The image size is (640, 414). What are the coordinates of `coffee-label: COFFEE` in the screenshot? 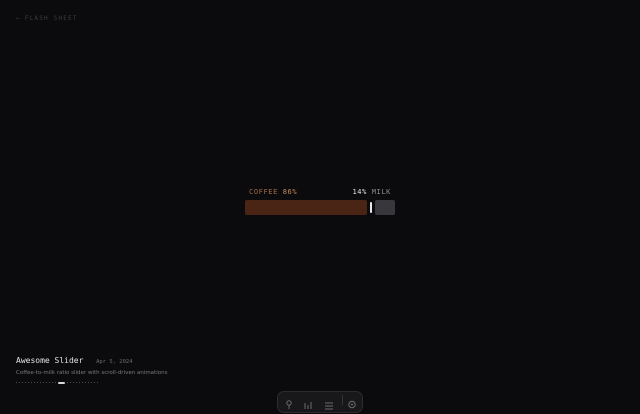 It's located at (263, 192).